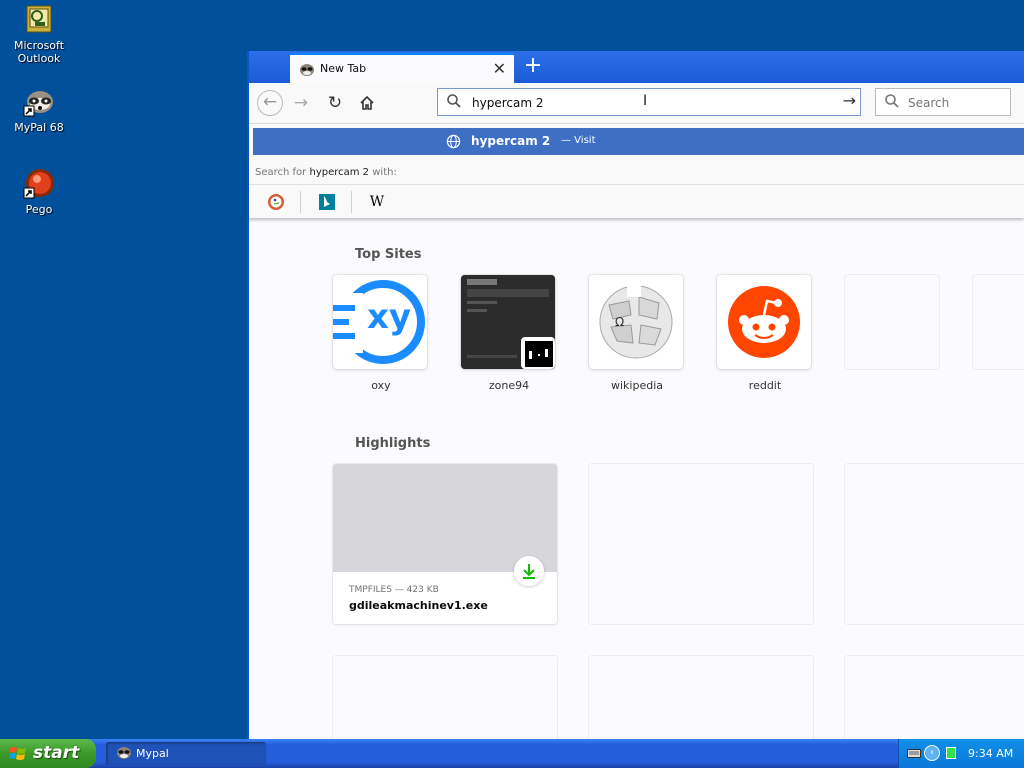 This screenshot has height=768, width=1024. I want to click on autocomplete-visit-title: hypercam 2, so click(511, 141).